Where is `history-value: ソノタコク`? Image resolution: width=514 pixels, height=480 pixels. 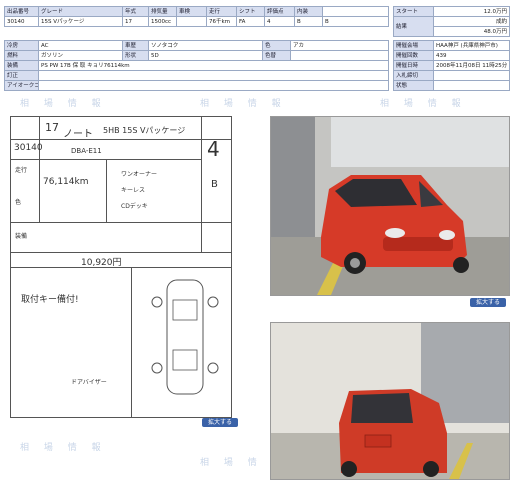 history-value: ソノタコク is located at coordinates (205, 45).